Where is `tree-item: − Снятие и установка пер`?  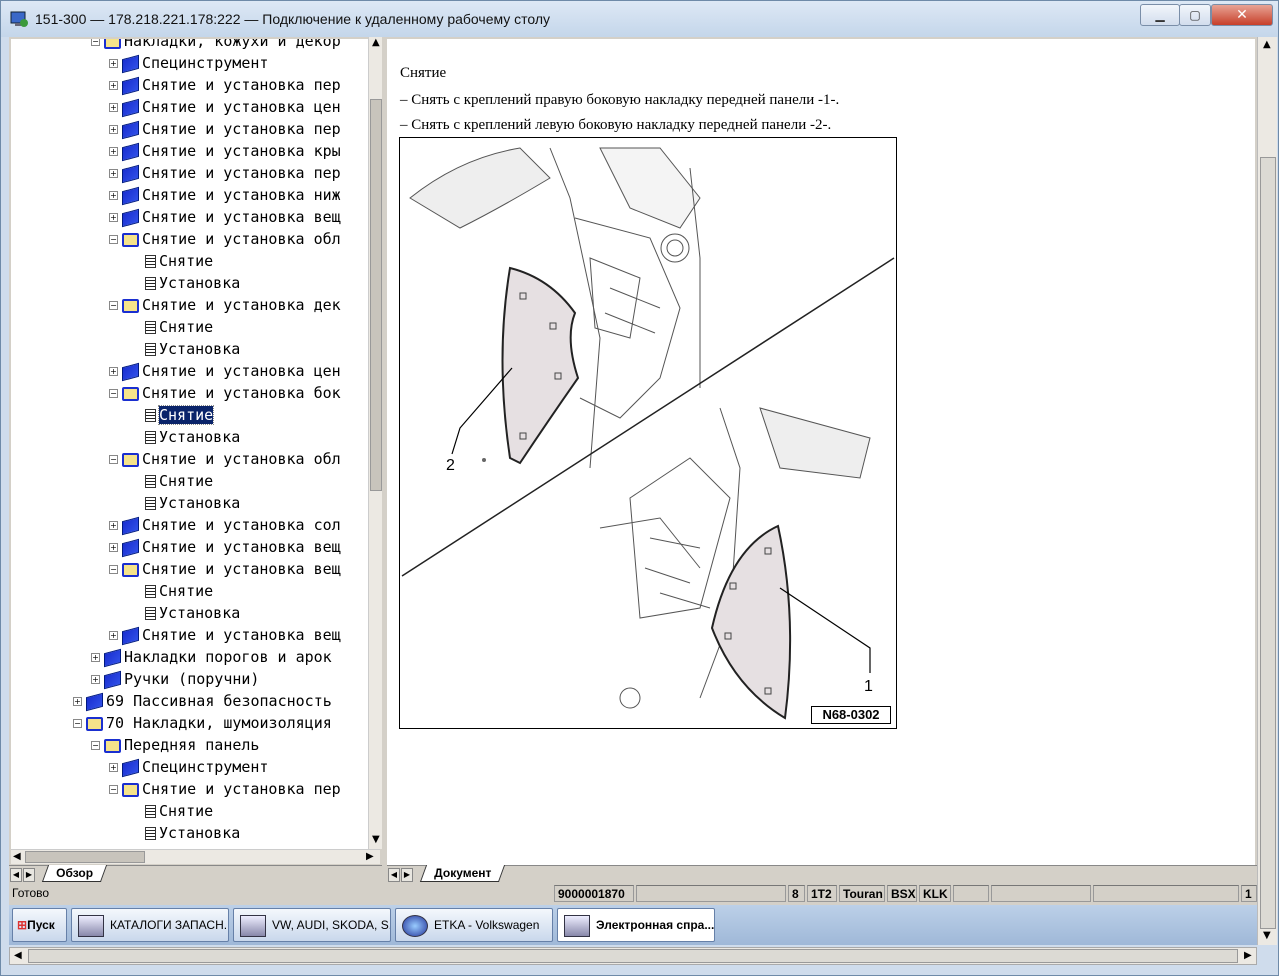
tree-item: − Снятие и установка пер is located at coordinates (225, 789).